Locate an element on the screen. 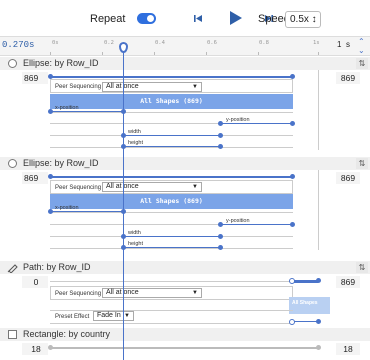 Image resolution: width=370 pixels, height=360 pixels. tick-label: 0.4 is located at coordinates (160, 43).